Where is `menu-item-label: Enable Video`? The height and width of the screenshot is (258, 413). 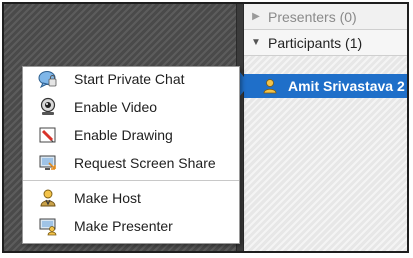
menu-item-label: Enable Video is located at coordinates (116, 107).